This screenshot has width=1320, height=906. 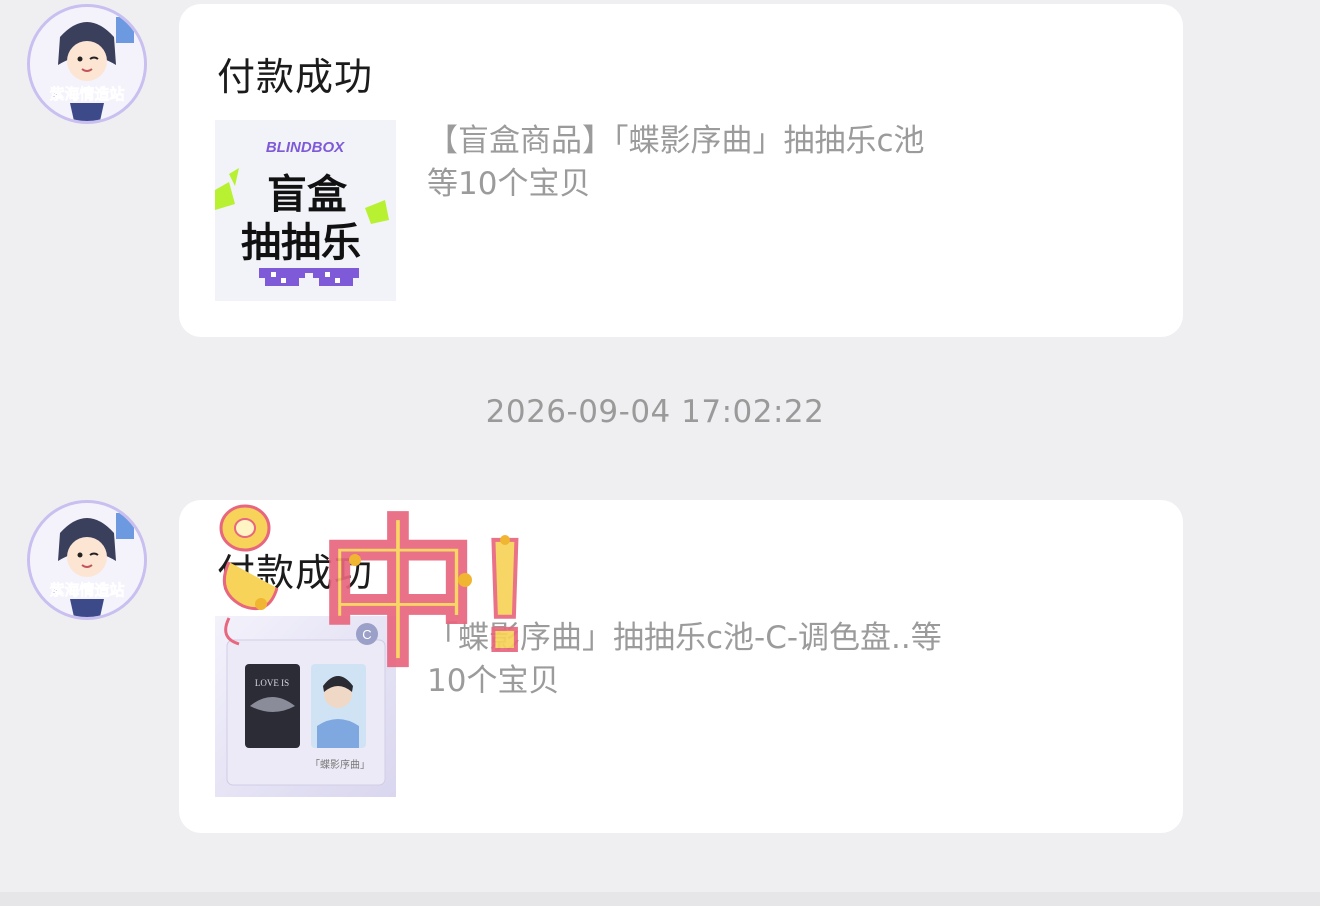 I want to click on thumbnail-badge-text: C, so click(x=366, y=634).